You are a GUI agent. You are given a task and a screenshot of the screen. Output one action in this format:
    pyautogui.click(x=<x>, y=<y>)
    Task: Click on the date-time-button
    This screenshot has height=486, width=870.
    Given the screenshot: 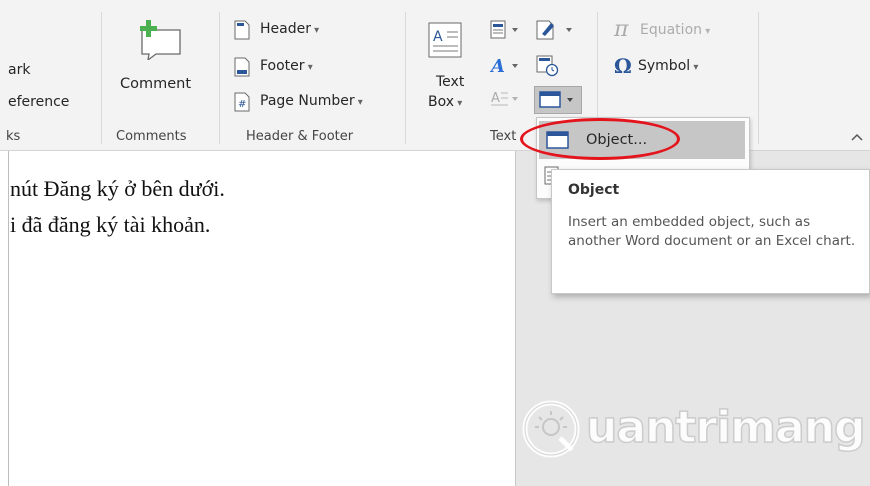 What is the action you would take?
    pyautogui.click(x=551, y=66)
    